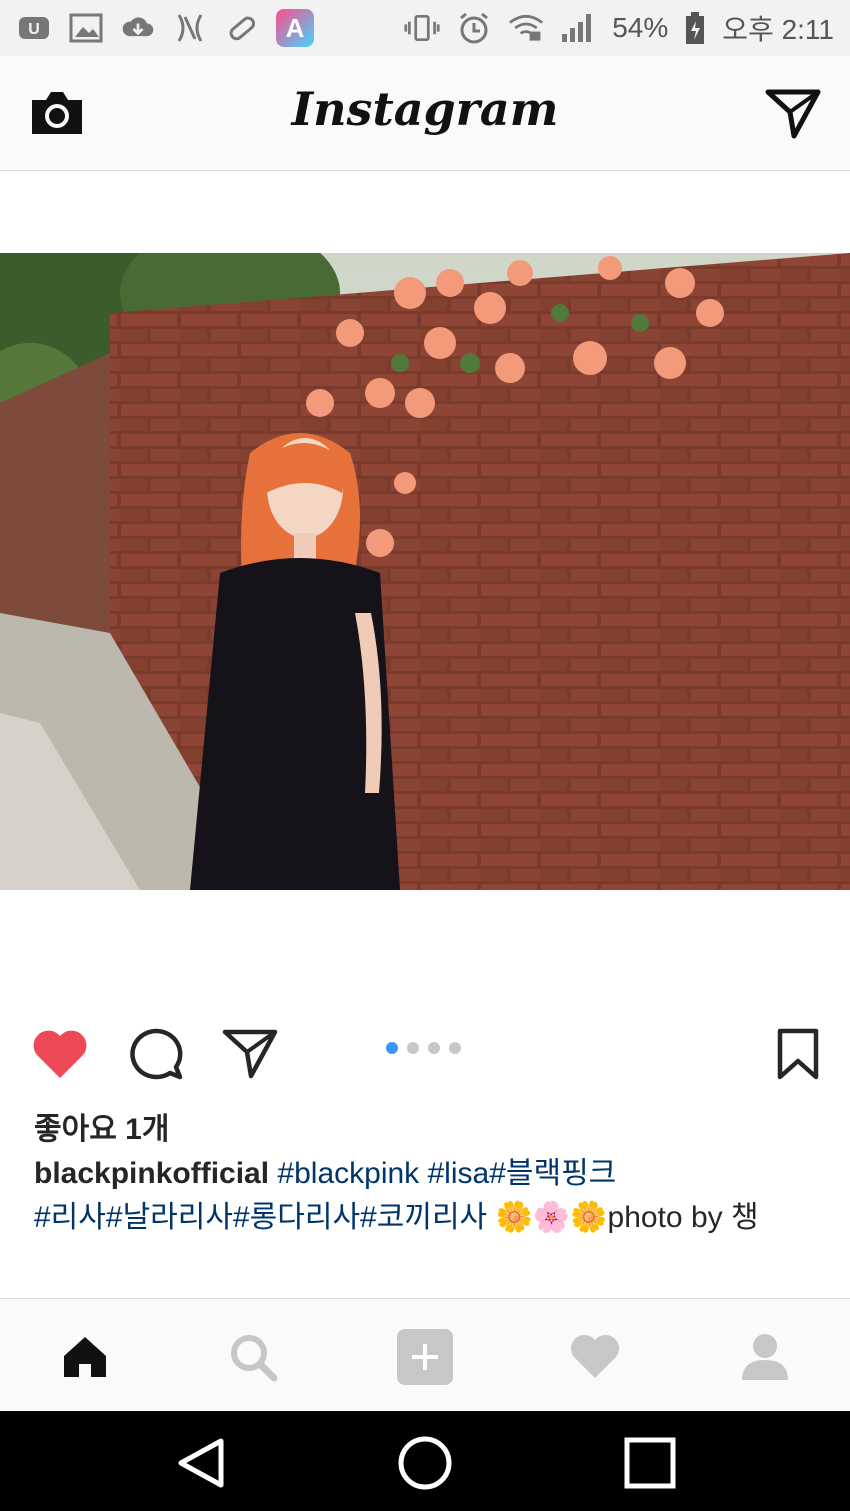 This screenshot has height=1511, width=850. Describe the element at coordinates (295, 28) in the screenshot. I see `app-a-icon: A` at that location.